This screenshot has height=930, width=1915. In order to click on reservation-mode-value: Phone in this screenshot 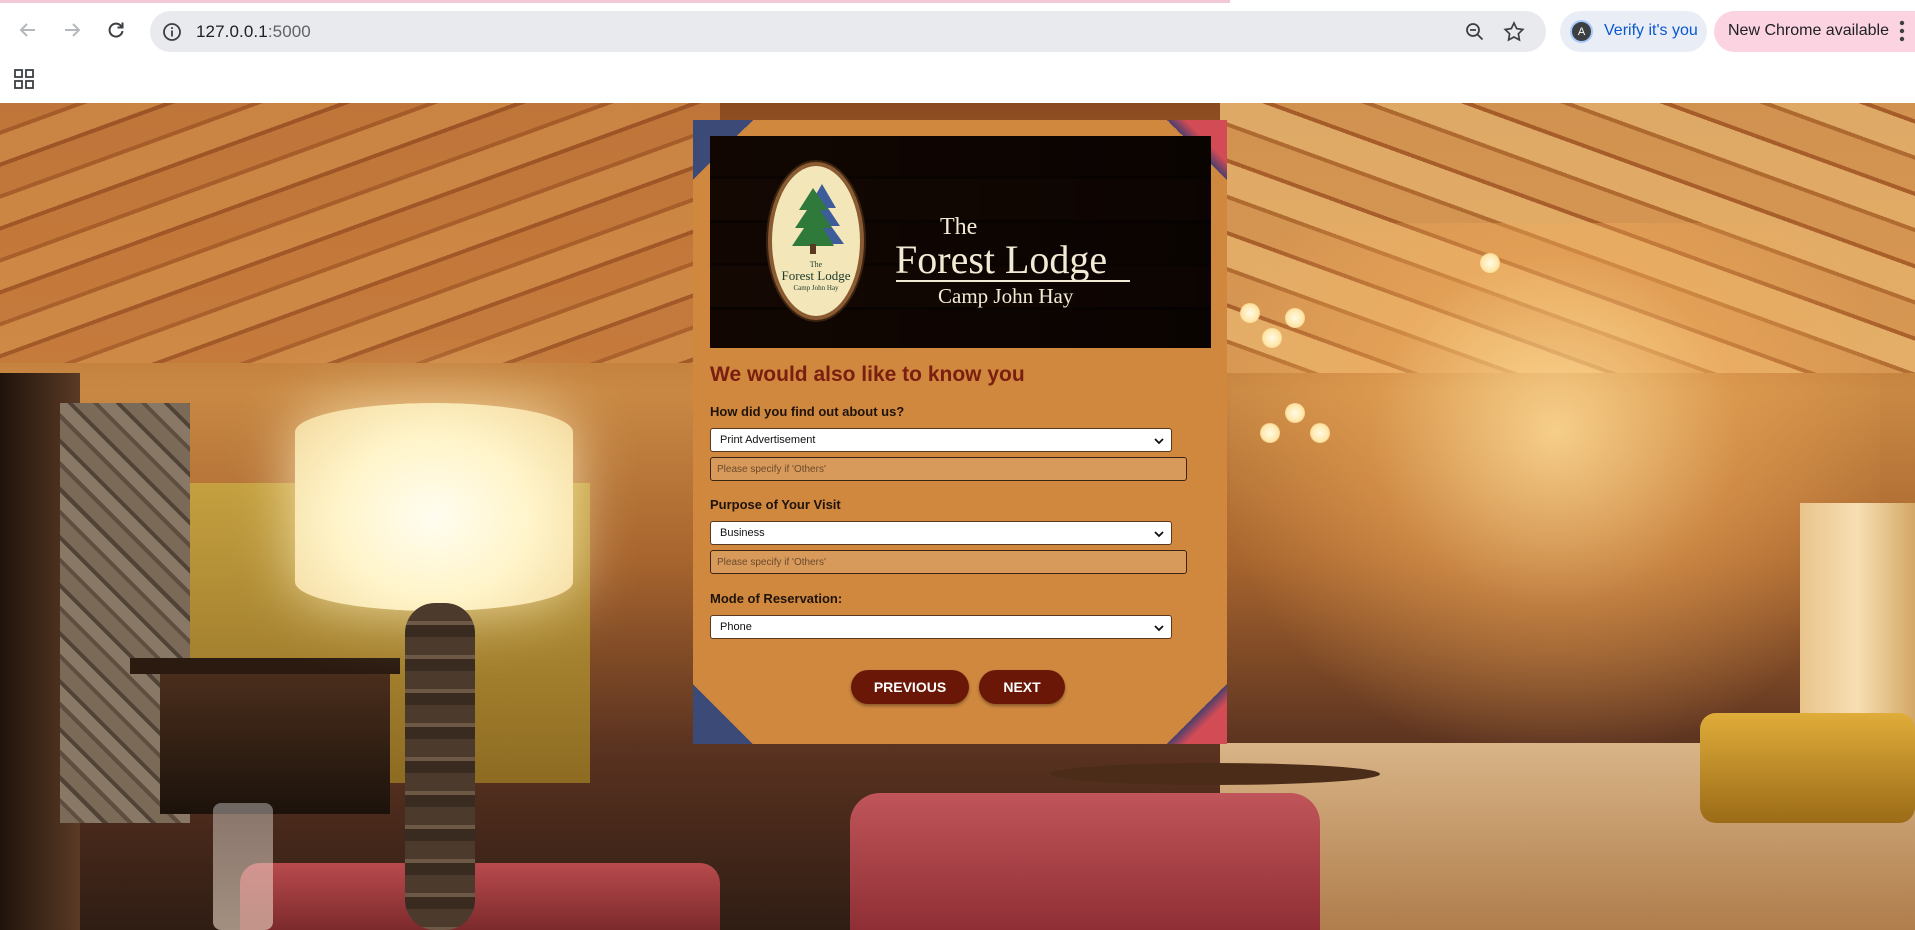, I will do `click(736, 627)`.